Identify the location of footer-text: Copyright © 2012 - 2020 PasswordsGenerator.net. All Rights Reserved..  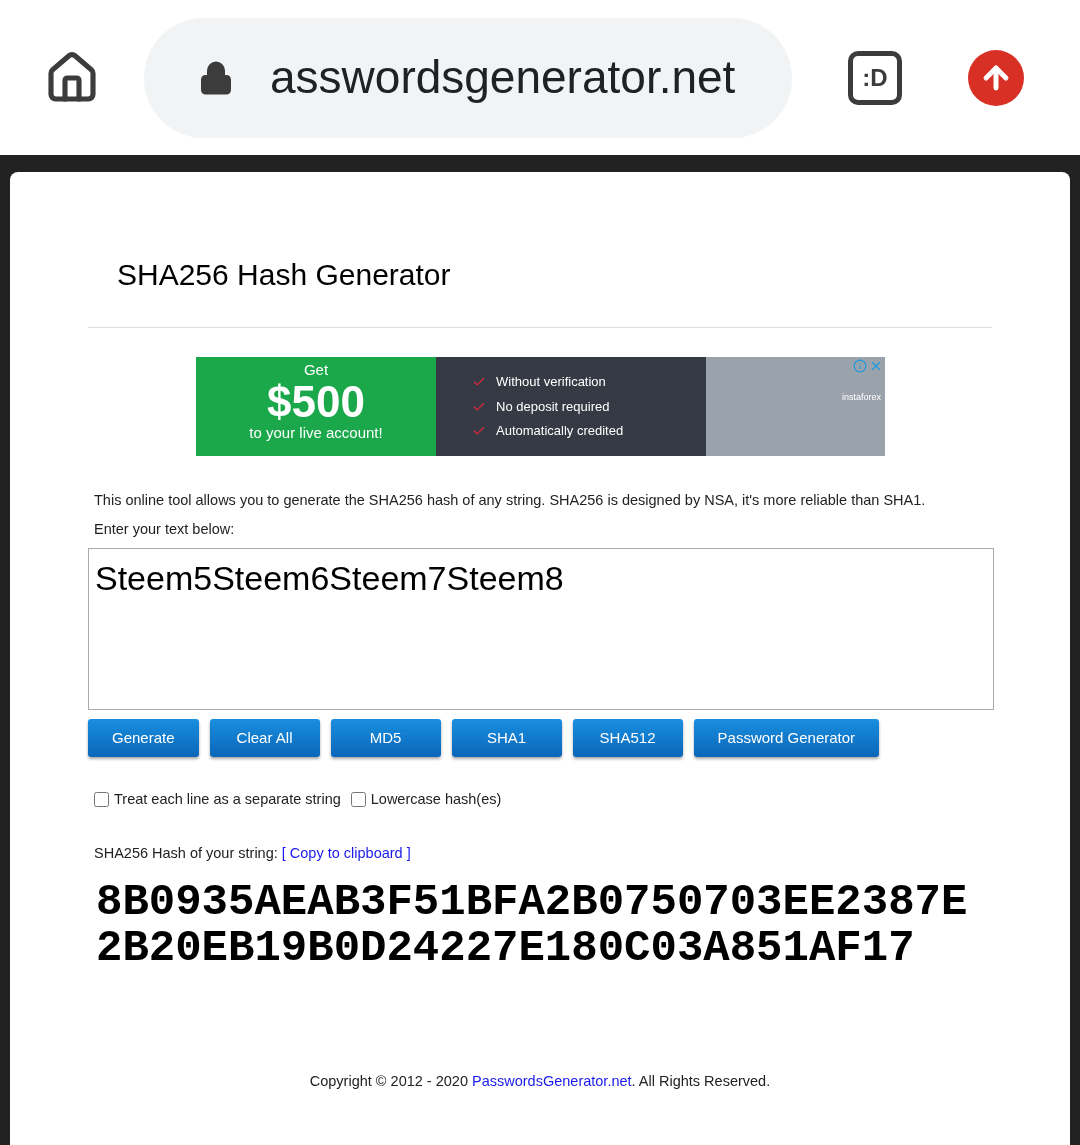
(540, 1081).